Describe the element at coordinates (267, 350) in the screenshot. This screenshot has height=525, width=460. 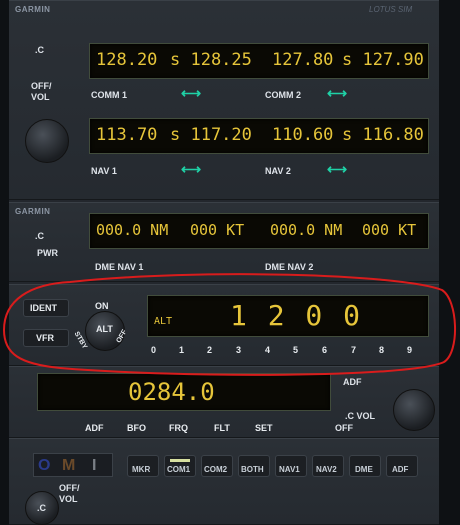
I see `digit-4-button: 4` at that location.